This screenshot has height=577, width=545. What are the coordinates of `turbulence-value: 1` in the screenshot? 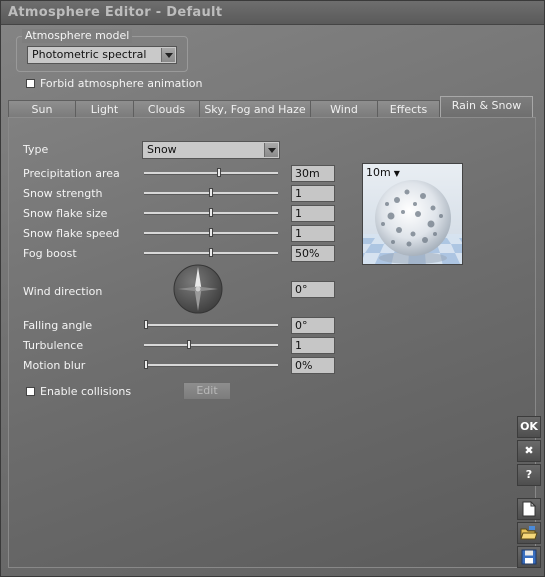 It's located at (313, 345).